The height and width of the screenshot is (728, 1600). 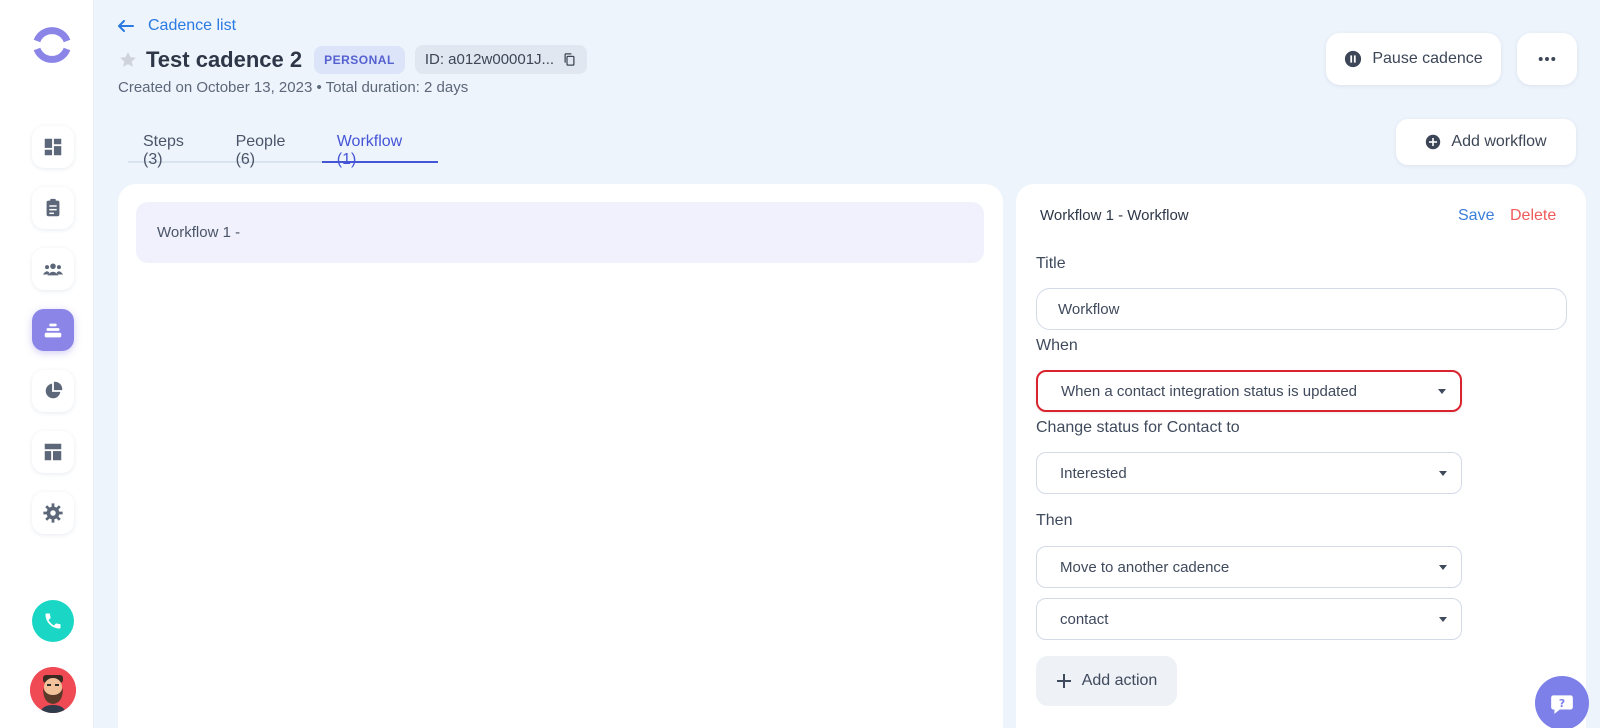 I want to click on more-dots-icon, so click(x=1547, y=59).